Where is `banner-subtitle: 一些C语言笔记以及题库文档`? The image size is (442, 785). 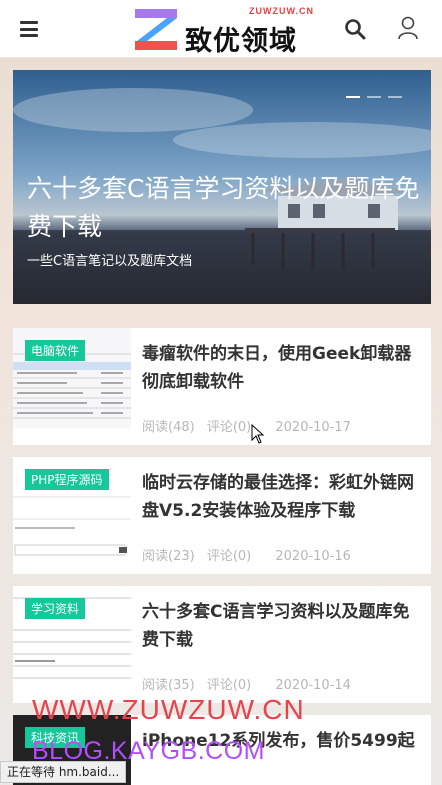
banner-subtitle: 一些C语言笔记以及题库文档 is located at coordinates (110, 261).